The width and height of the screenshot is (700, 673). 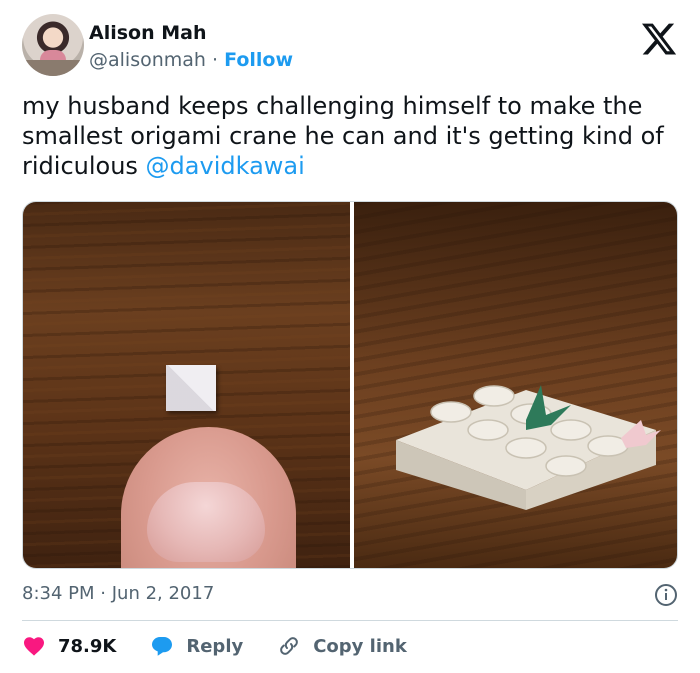 I want to click on follow-button: Follow, so click(x=258, y=60).